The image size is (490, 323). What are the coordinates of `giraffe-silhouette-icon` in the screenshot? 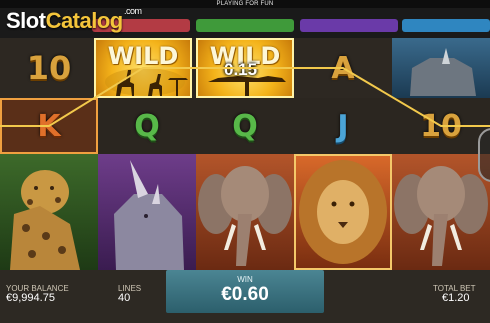 It's located at (146, 82).